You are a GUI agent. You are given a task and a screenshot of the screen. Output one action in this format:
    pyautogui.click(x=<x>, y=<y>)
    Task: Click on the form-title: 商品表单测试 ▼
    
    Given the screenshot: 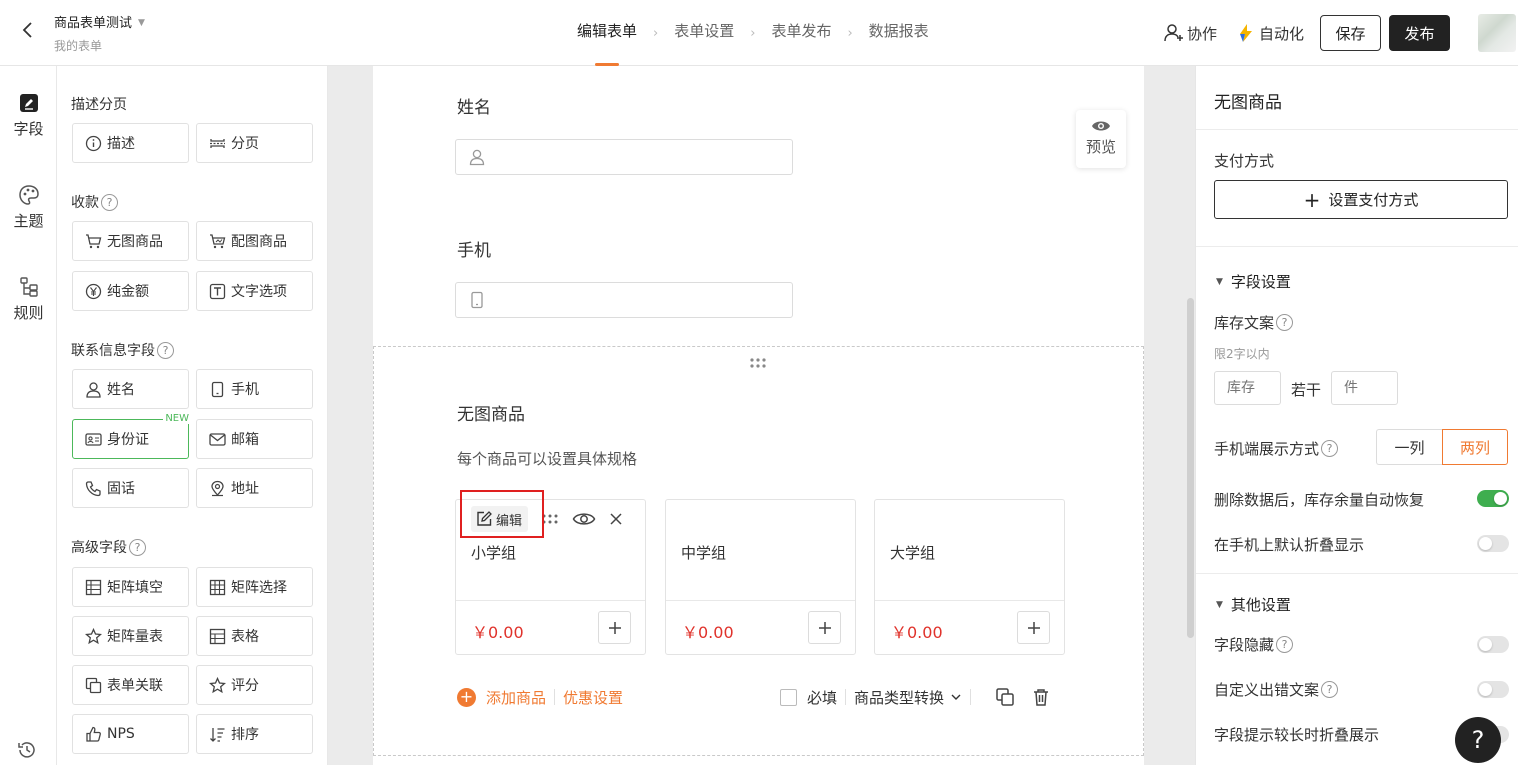 What is the action you would take?
    pyautogui.click(x=99, y=21)
    